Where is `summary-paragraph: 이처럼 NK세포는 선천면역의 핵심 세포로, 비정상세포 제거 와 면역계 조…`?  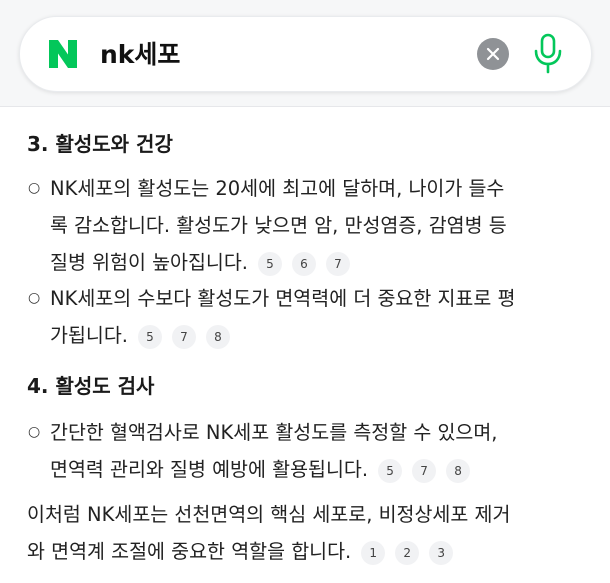 summary-paragraph: 이처럼 NK세포는 선천면역의 핵심 세포로, 비정상세포 제거 와 면역계 조… is located at coordinates (309, 533).